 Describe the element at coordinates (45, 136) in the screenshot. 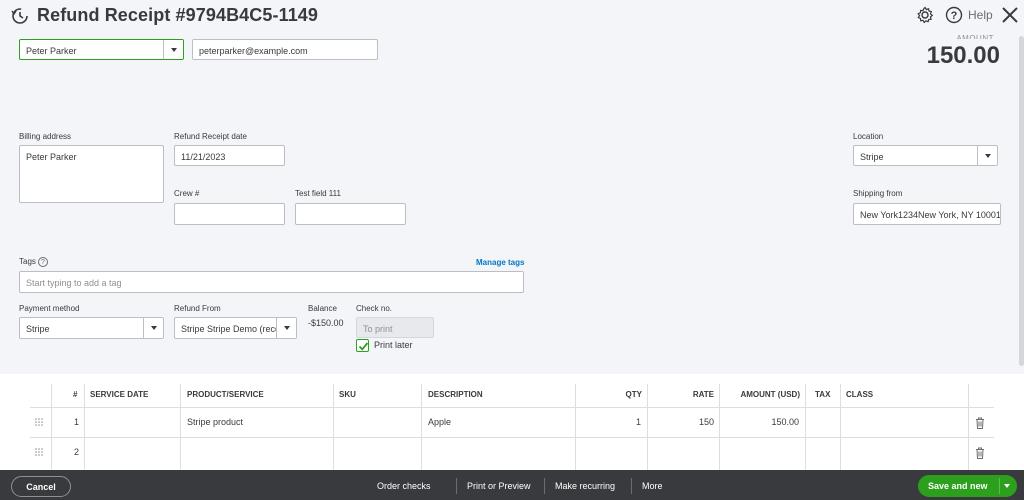

I see `billing-label: Billing address` at that location.